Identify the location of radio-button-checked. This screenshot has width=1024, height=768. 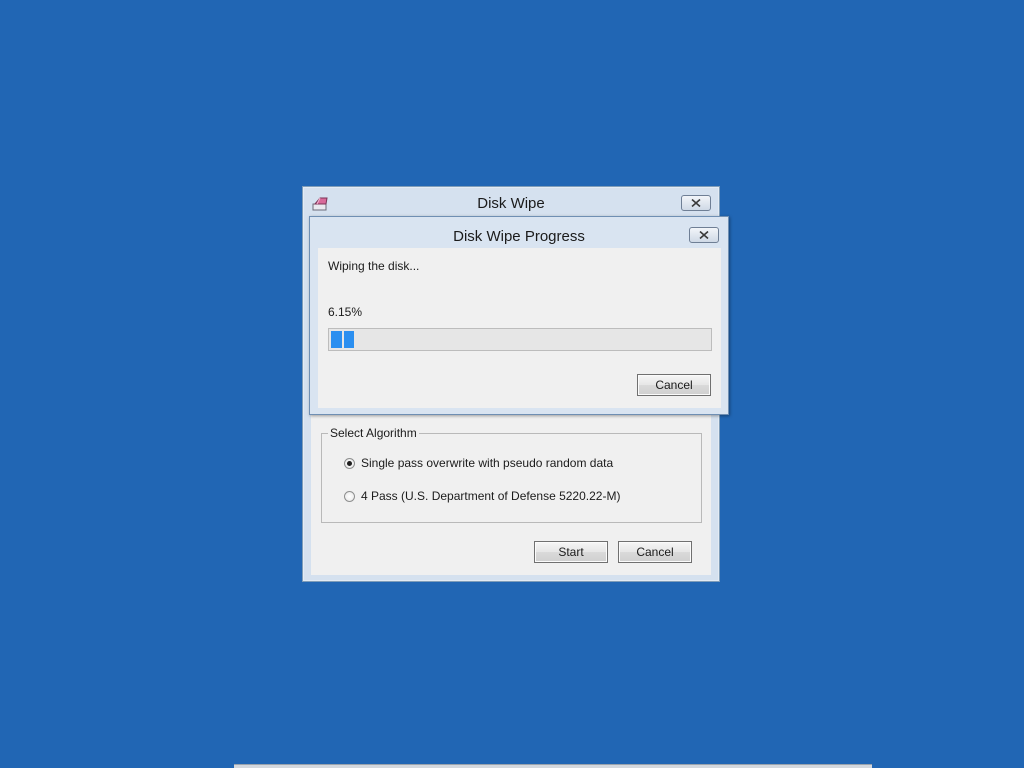
(349, 463).